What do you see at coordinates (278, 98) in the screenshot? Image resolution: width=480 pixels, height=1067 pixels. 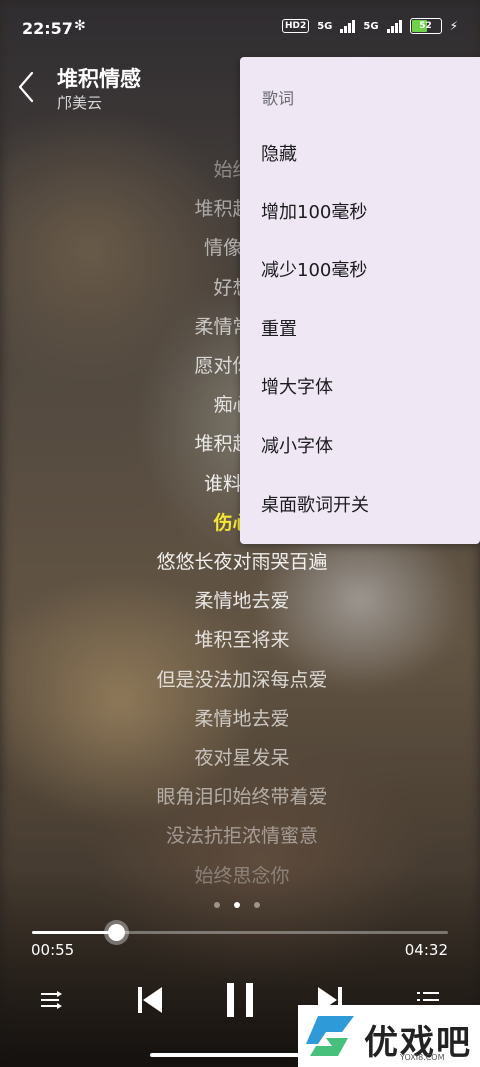 I see `menu-title: 歌词` at bounding box center [278, 98].